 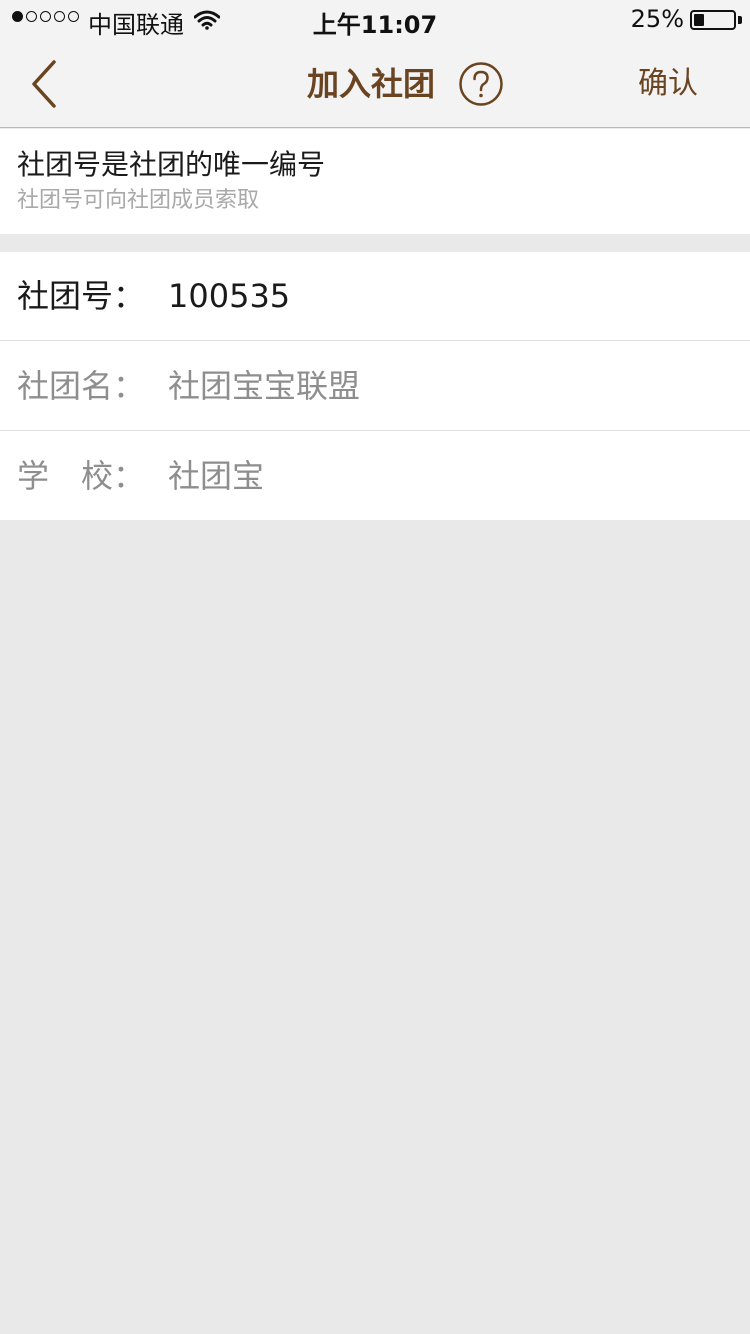 What do you see at coordinates (81, 476) in the screenshot?
I see `school-label: 学 校：` at bounding box center [81, 476].